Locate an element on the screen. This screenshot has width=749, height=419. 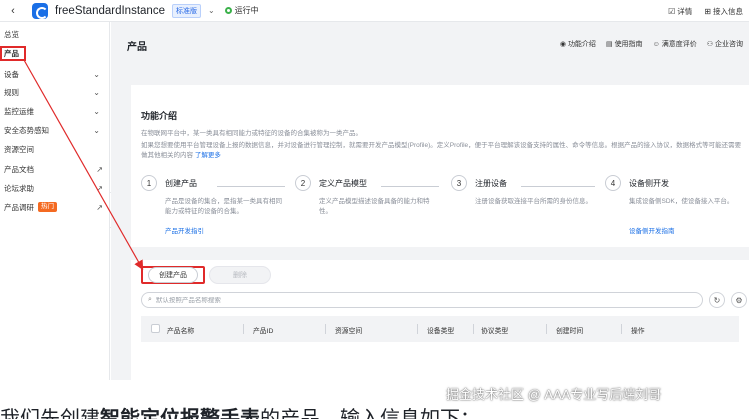
search-box: ⌕ is located at coordinates (422, 300).